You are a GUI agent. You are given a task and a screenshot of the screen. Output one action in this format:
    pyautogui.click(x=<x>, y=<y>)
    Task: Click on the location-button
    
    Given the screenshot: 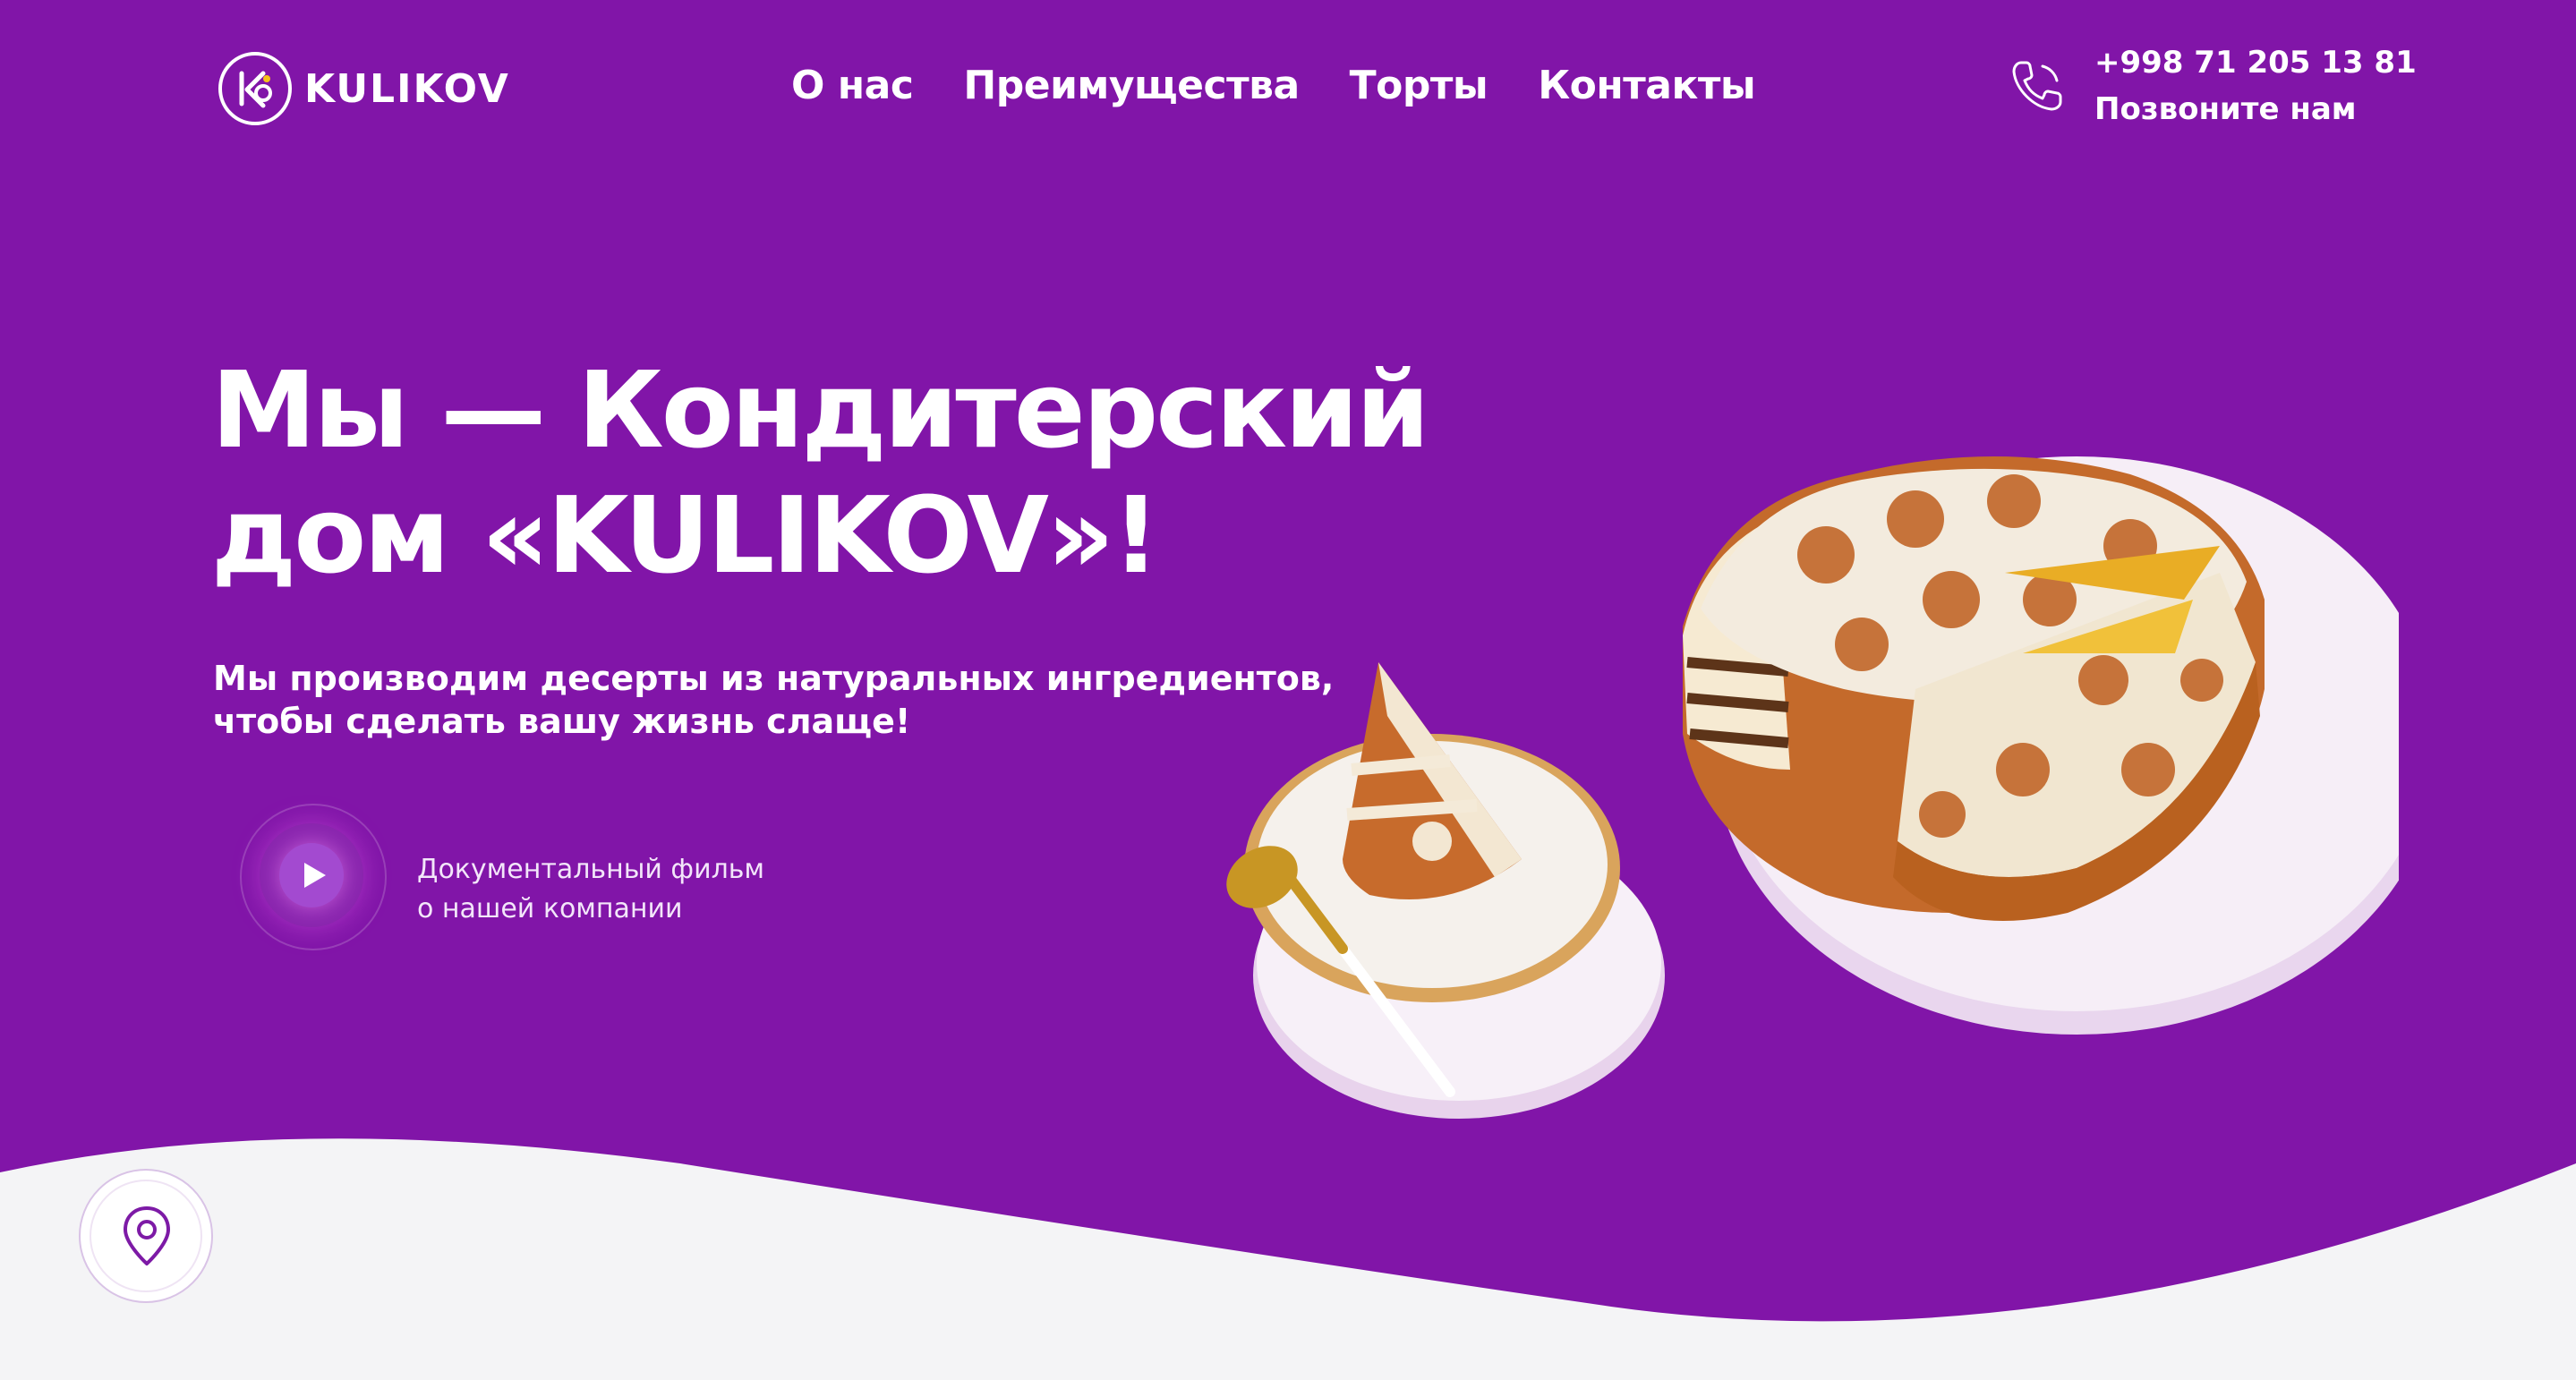 What is the action you would take?
    pyautogui.click(x=146, y=1236)
    